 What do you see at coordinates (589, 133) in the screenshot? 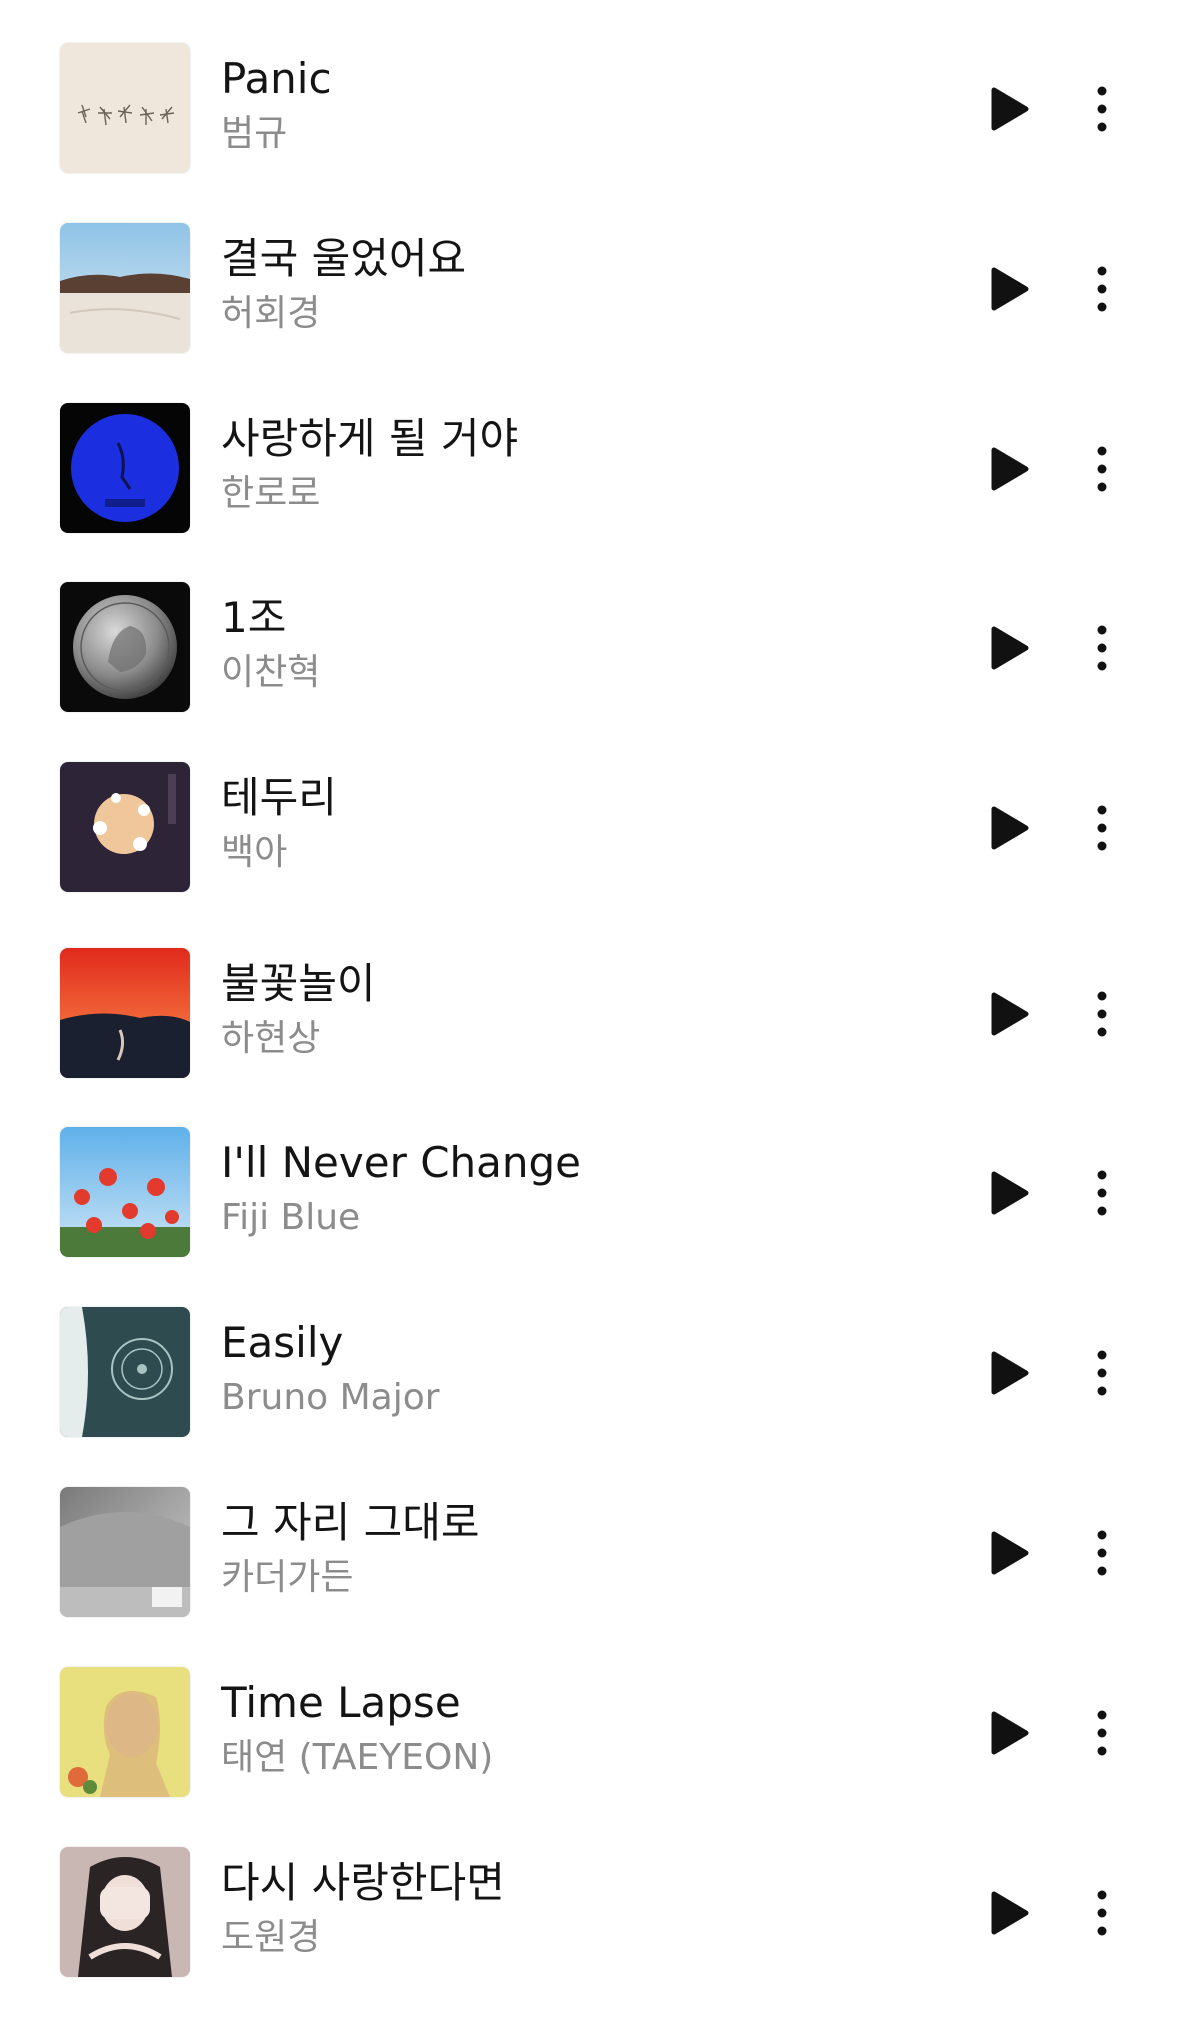
I see `track-row: Panic 범규` at bounding box center [589, 133].